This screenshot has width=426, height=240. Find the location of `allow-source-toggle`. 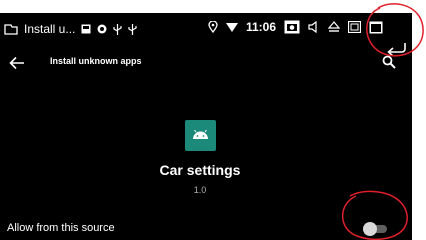

allow-source-toggle is located at coordinates (375, 229).